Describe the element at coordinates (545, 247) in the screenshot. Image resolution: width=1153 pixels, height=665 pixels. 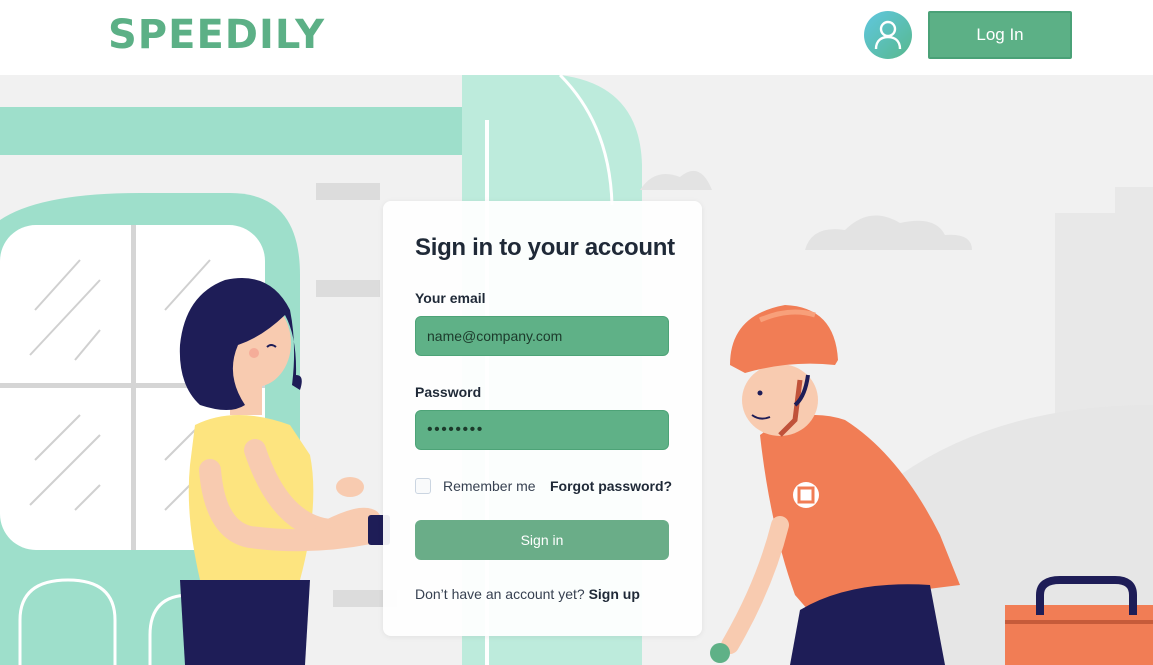
I see `sign-in-title: Sign in to your account` at that location.